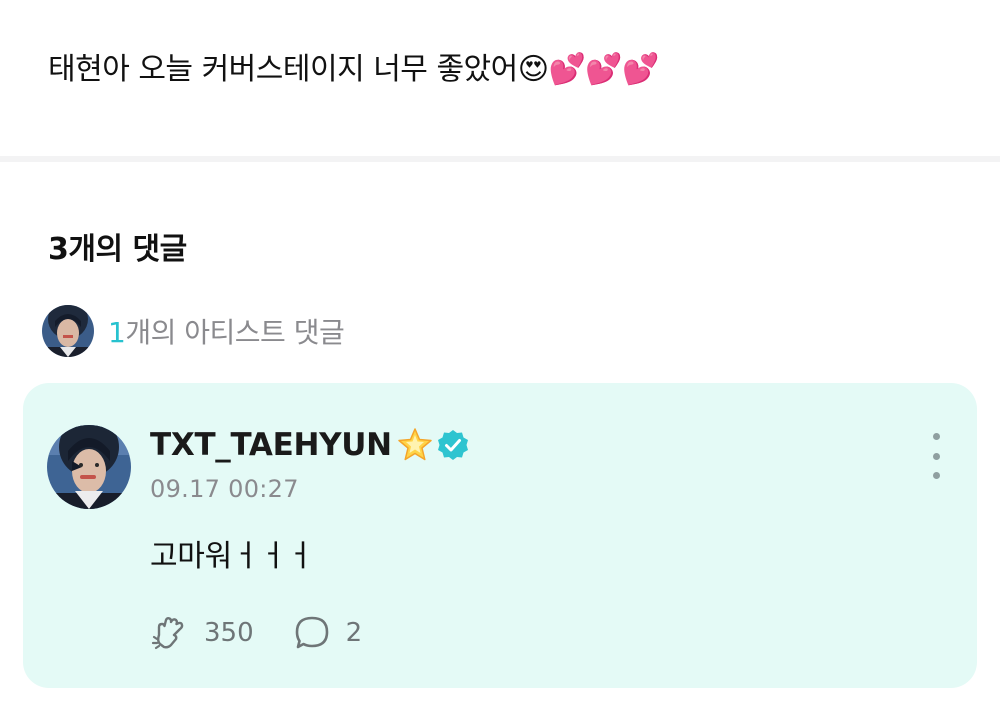  I want to click on comments-count-header: 3개의 댓글, so click(117, 249).